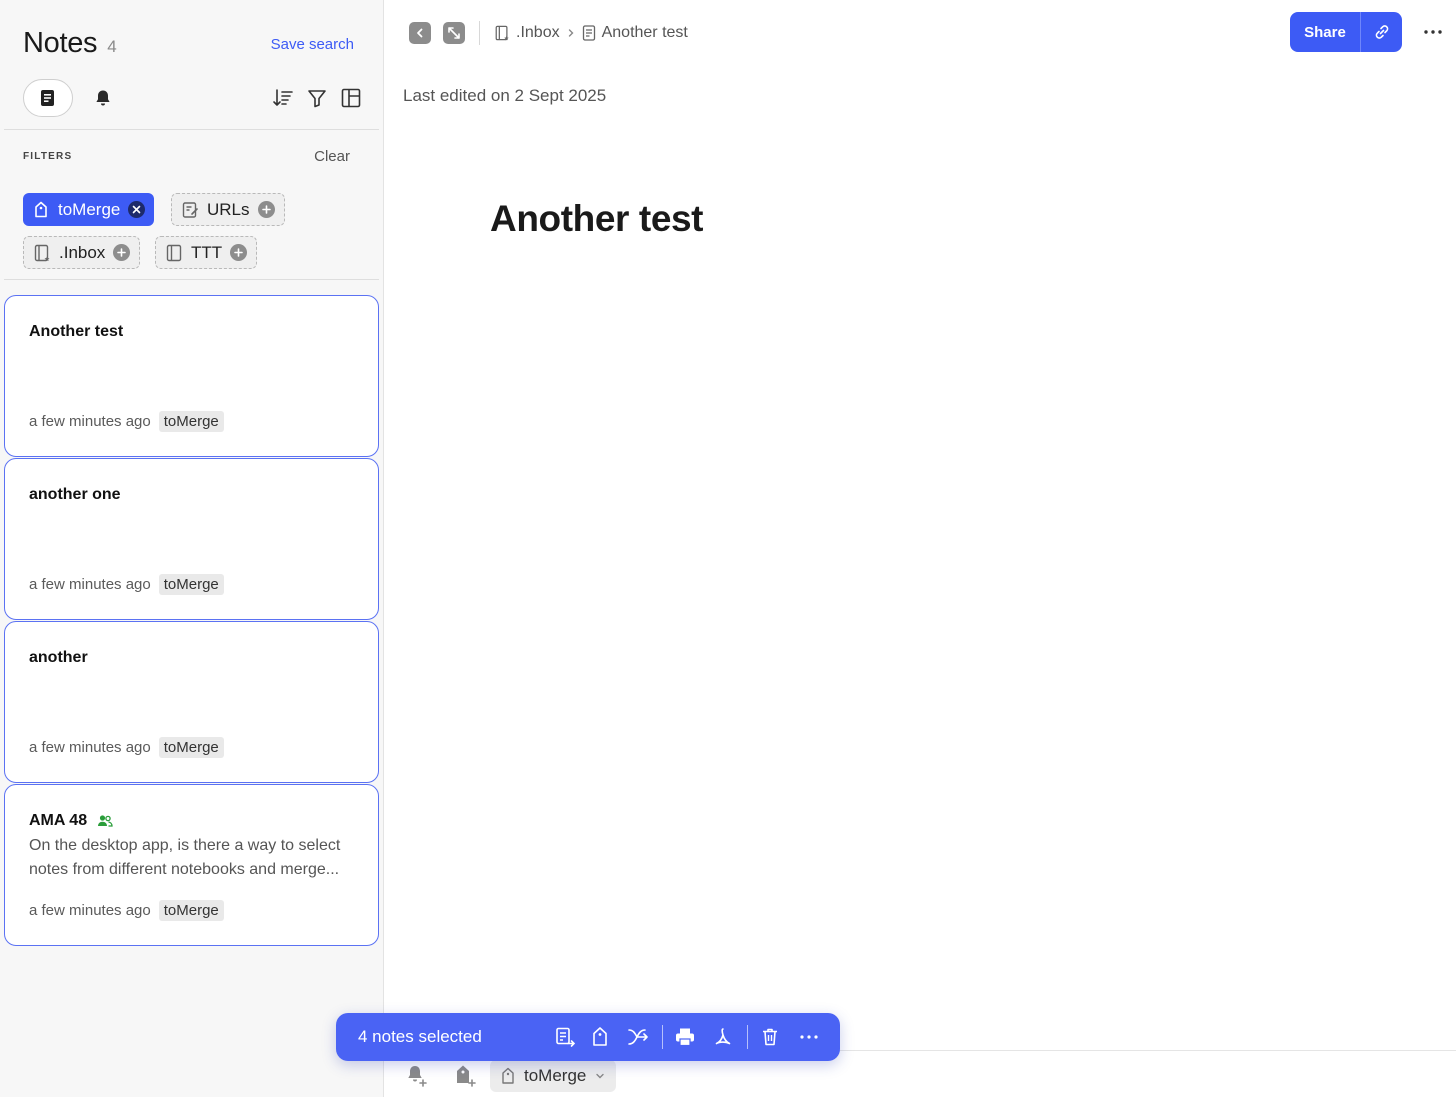 This screenshot has height=1097, width=1456. Describe the element at coordinates (190, 210) in the screenshot. I see `url-note-icon` at that location.